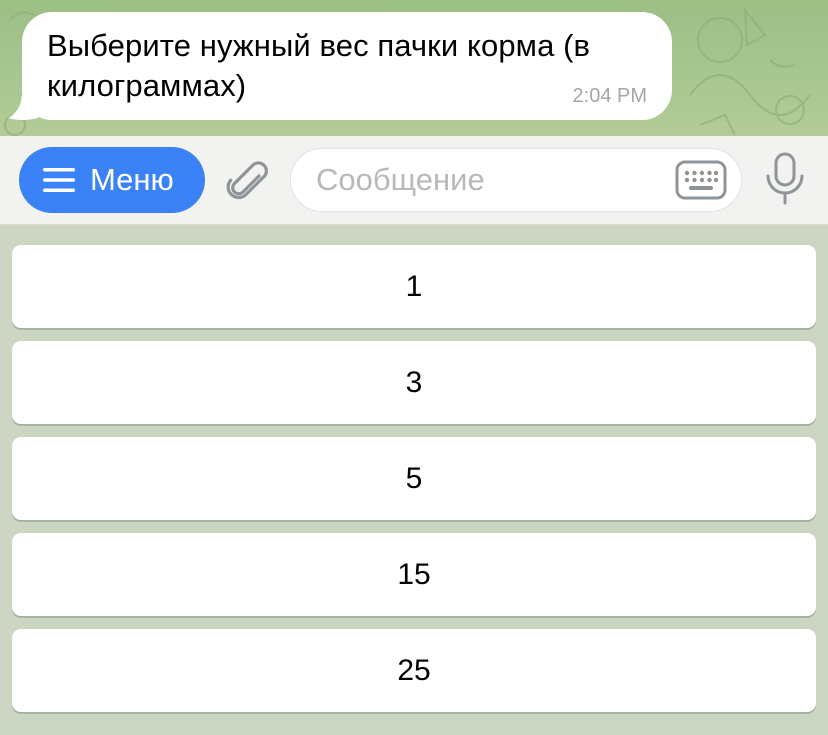 The width and height of the screenshot is (828, 735). I want to click on reply-button-15: 15, so click(414, 574).